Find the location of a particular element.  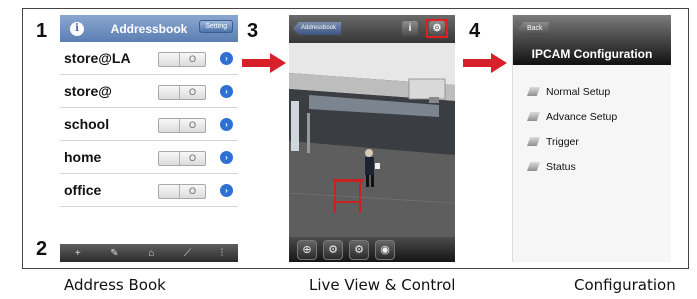

addressbook-navbar: i Addressbook Setting is located at coordinates (149, 28).